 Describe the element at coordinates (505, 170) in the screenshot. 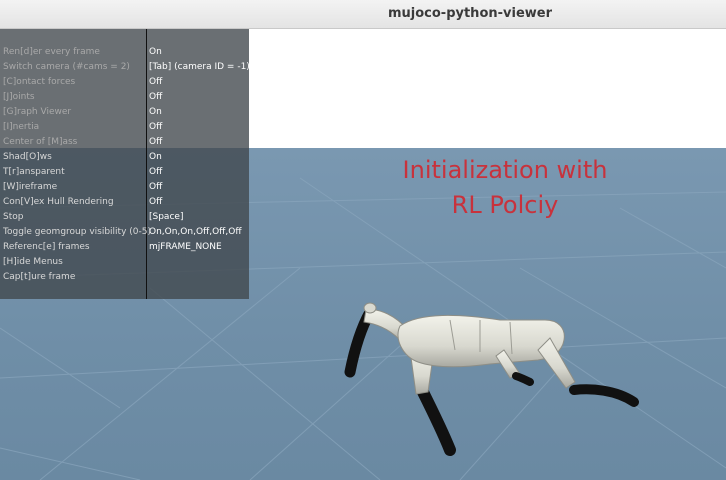

I see `caption-line-1: Initialization with` at that location.